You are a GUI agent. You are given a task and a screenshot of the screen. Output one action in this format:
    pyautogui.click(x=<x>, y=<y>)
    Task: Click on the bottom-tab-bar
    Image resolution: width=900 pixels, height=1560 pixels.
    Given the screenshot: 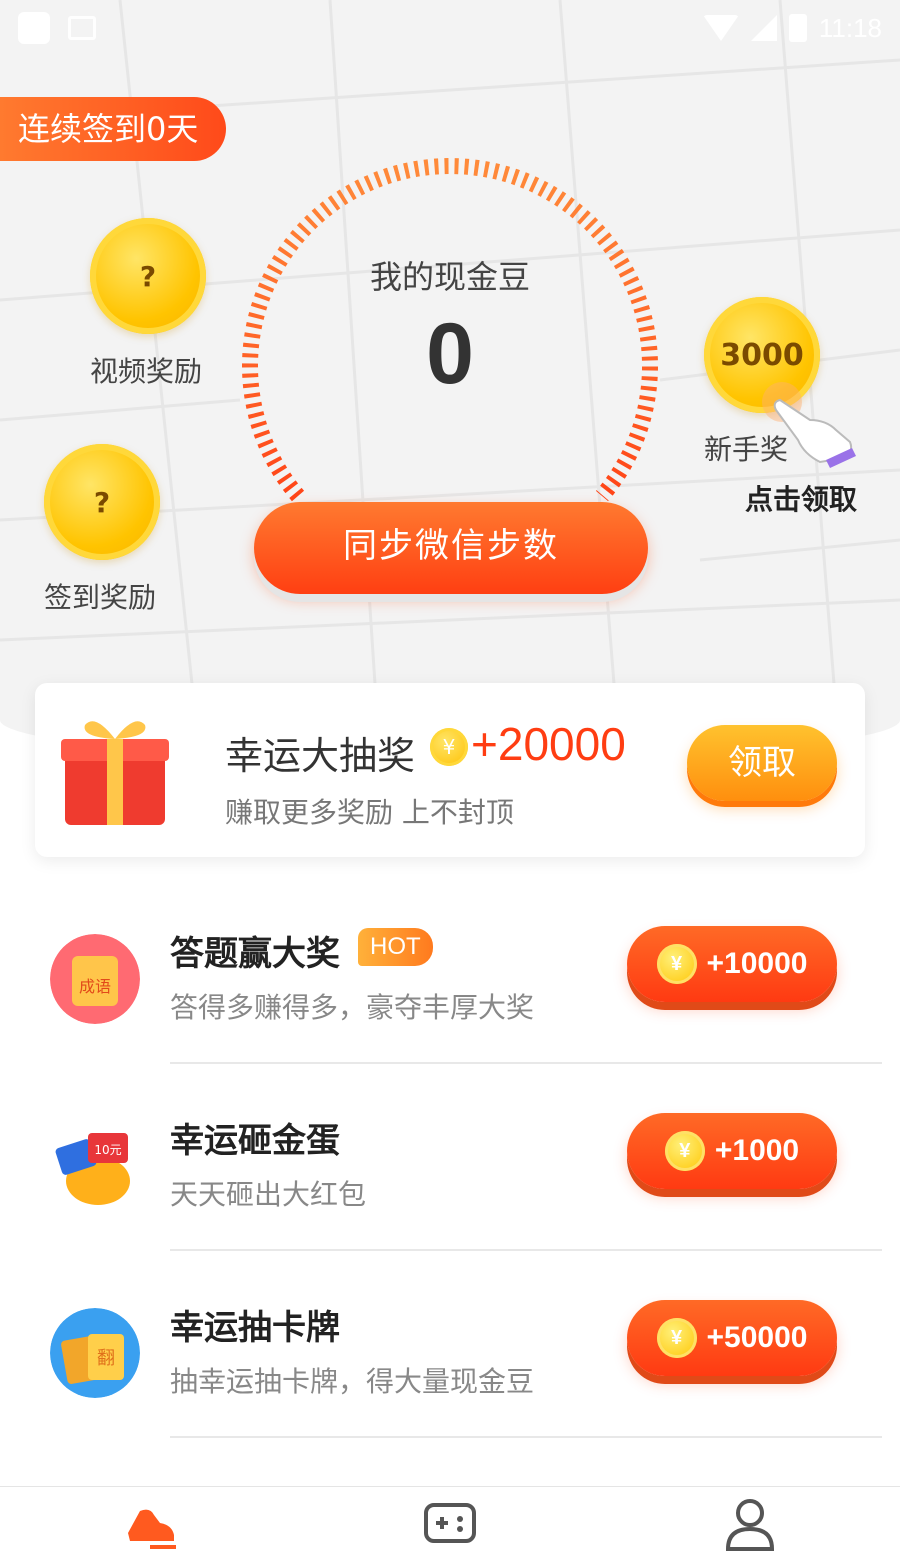 What is the action you would take?
    pyautogui.click(x=450, y=1523)
    